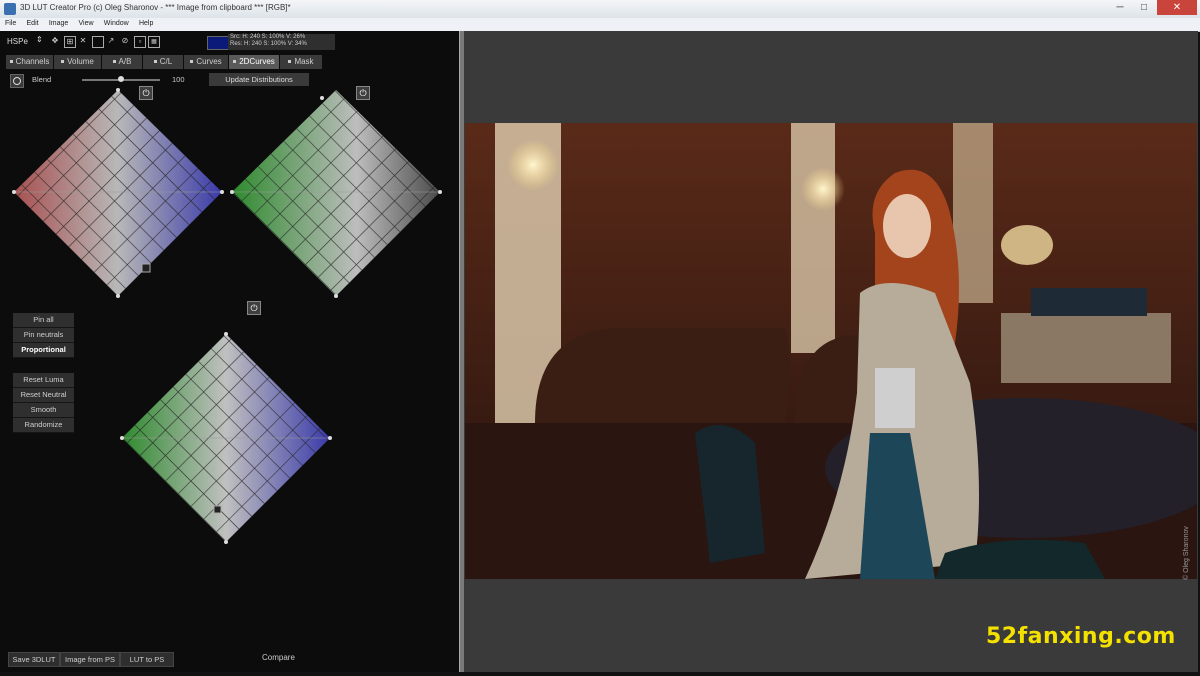 This screenshot has width=1200, height=676. What do you see at coordinates (70, 42) in the screenshot?
I see `transform-tool-icon: ⊞` at bounding box center [70, 42].